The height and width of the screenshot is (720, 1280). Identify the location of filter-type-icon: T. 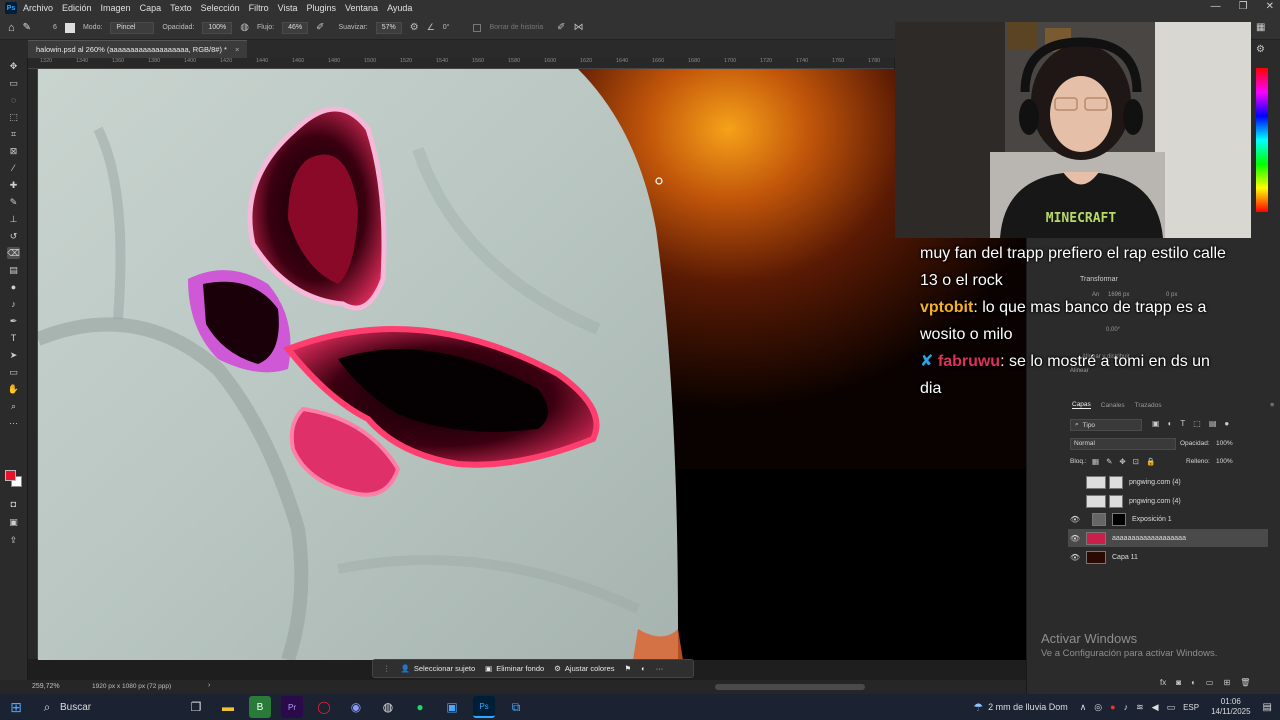
(1182, 423).